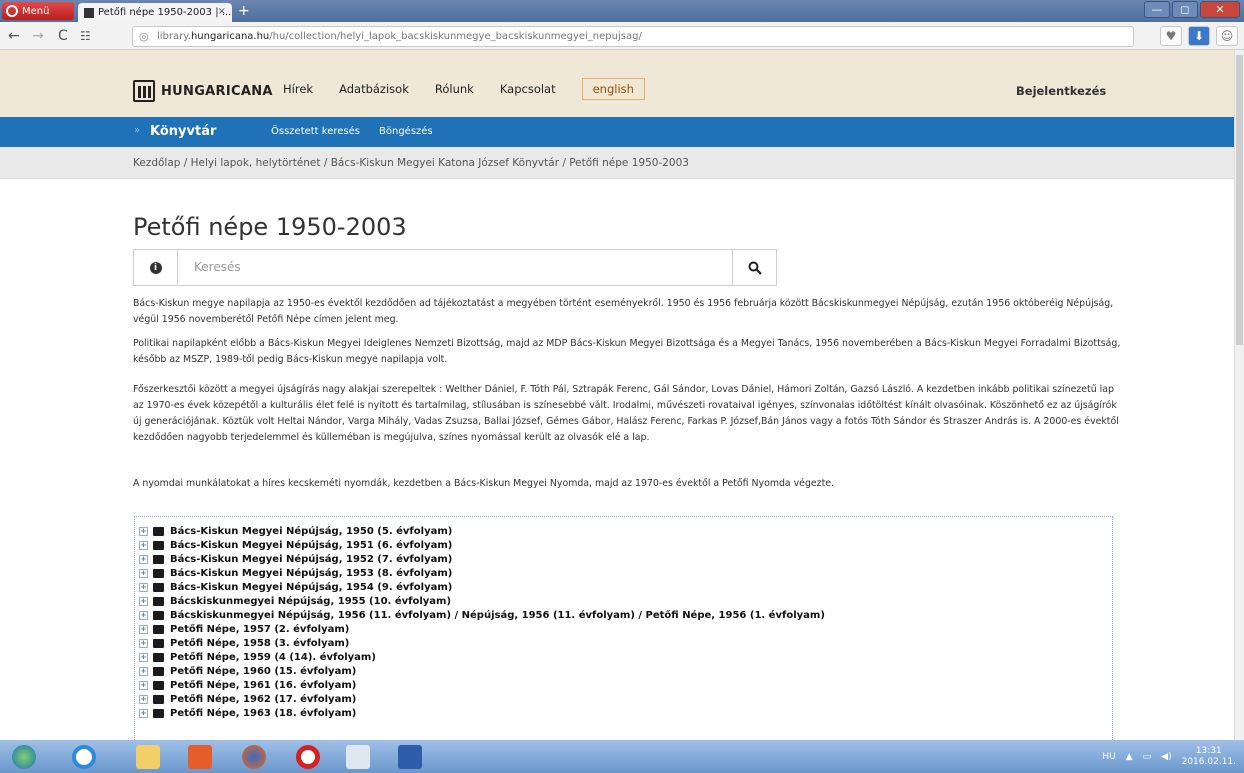 The image size is (1244, 773). Describe the element at coordinates (374, 91) in the screenshot. I see `nav-item-adatbazisok: Adatbázisok` at that location.